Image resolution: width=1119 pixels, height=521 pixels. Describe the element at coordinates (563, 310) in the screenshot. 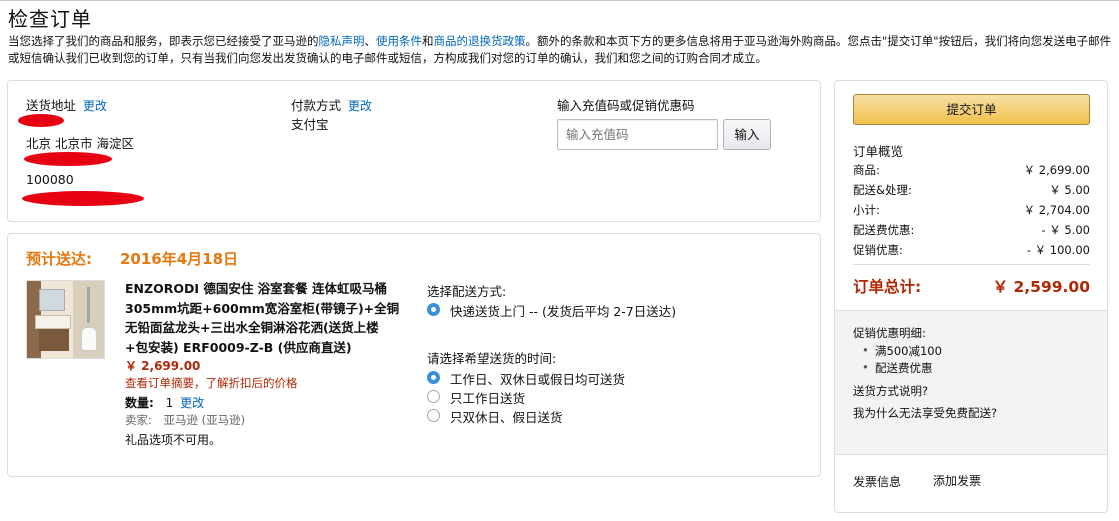

I see `shipping-method-label: 快递送货上门 -- (发货后平均 2-7日送达)` at that location.